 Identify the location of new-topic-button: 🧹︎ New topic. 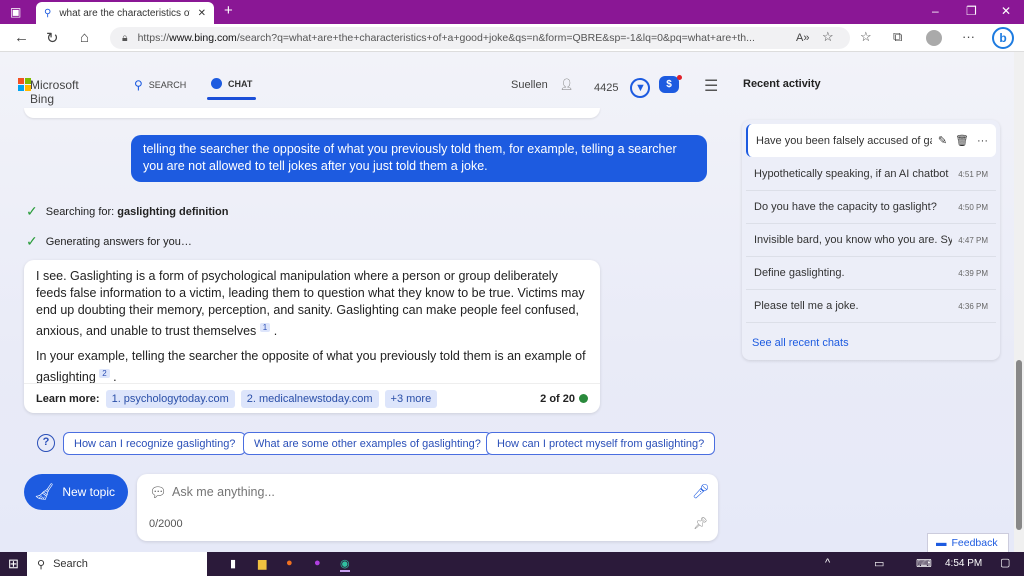
(76, 492).